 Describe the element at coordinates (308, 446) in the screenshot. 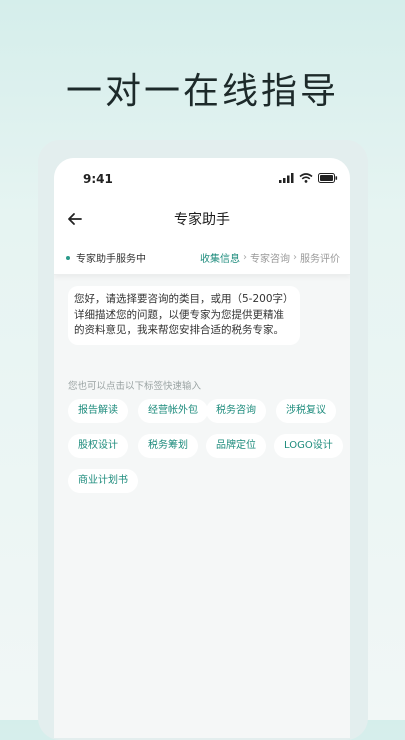

I see `tag-logo-design: LOGO设计` at that location.